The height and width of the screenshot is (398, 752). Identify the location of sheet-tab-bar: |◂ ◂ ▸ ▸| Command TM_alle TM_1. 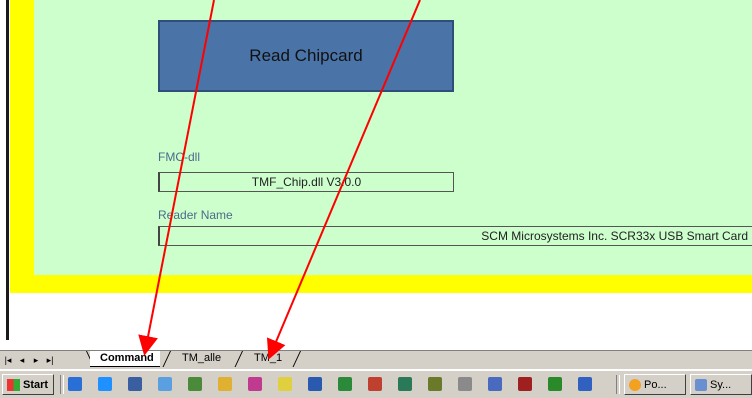
(376, 359).